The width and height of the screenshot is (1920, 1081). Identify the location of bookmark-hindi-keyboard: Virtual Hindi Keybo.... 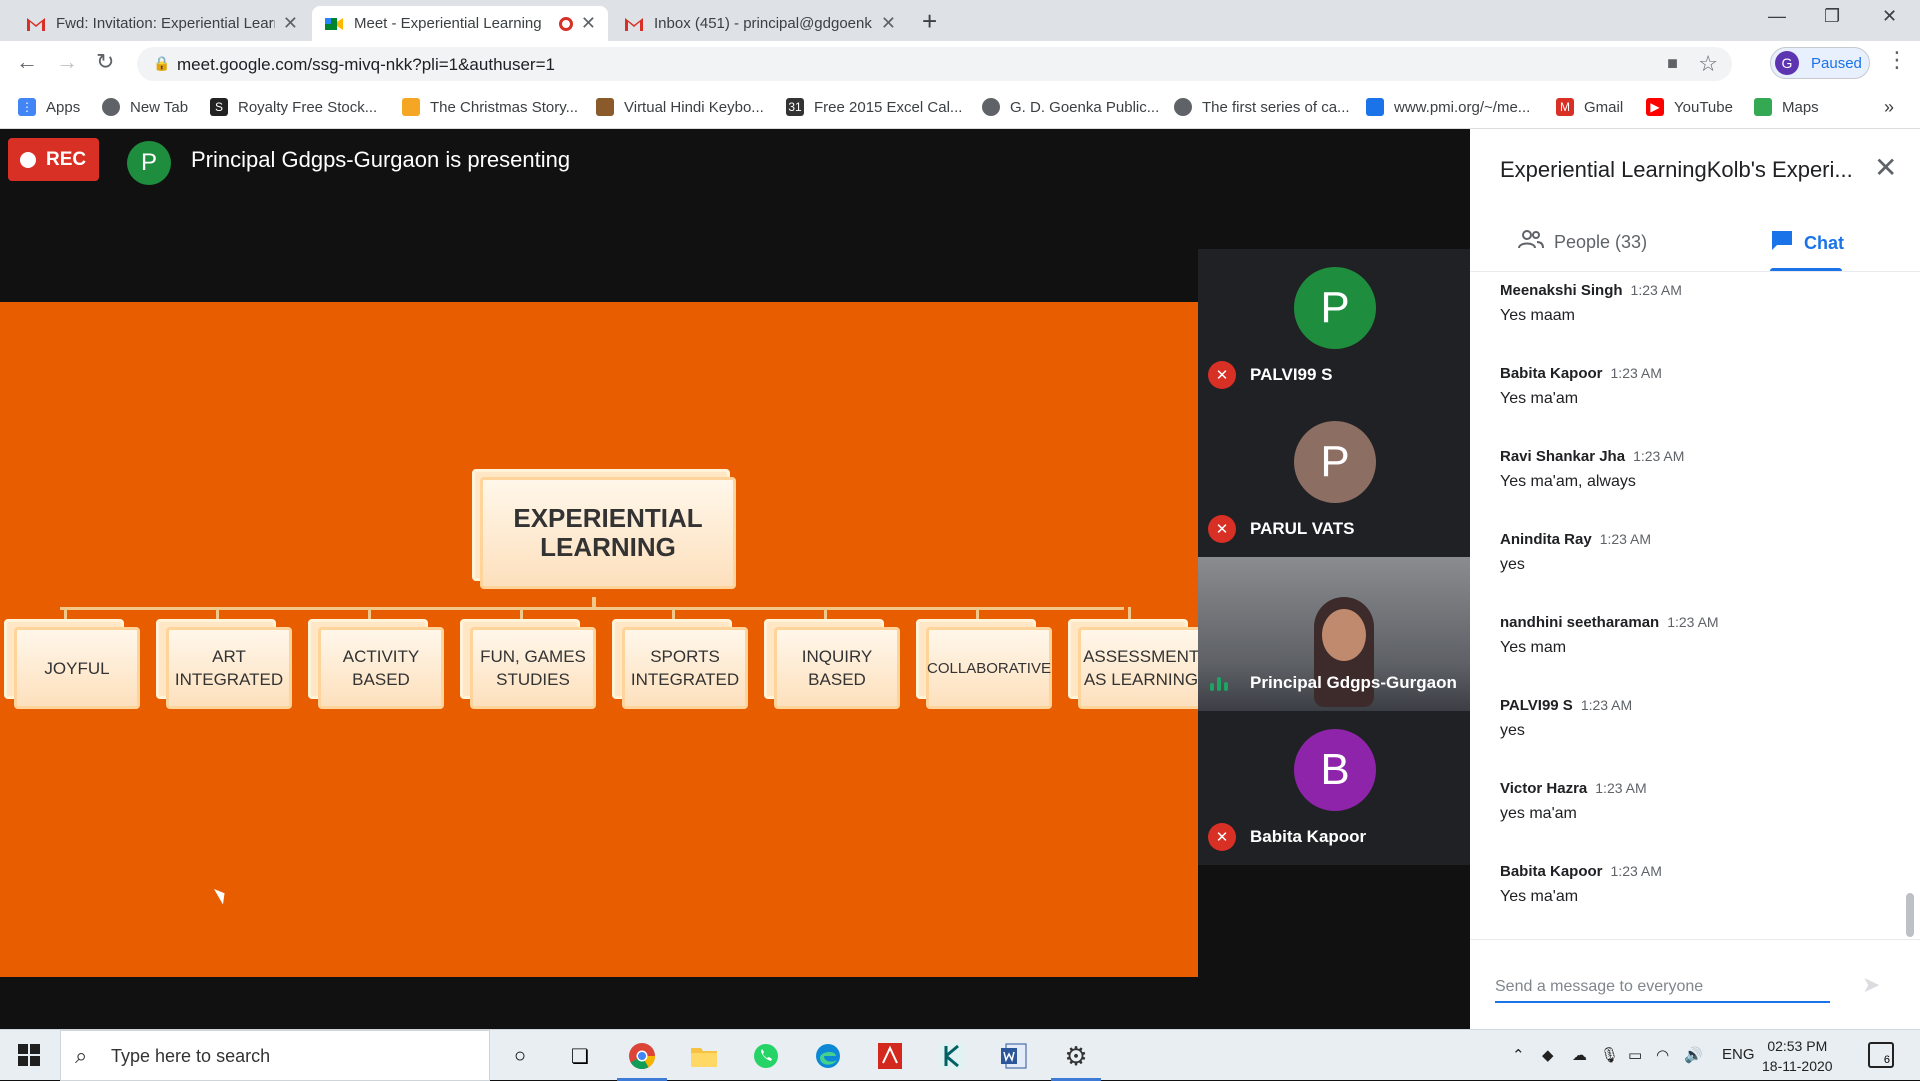
(680, 107).